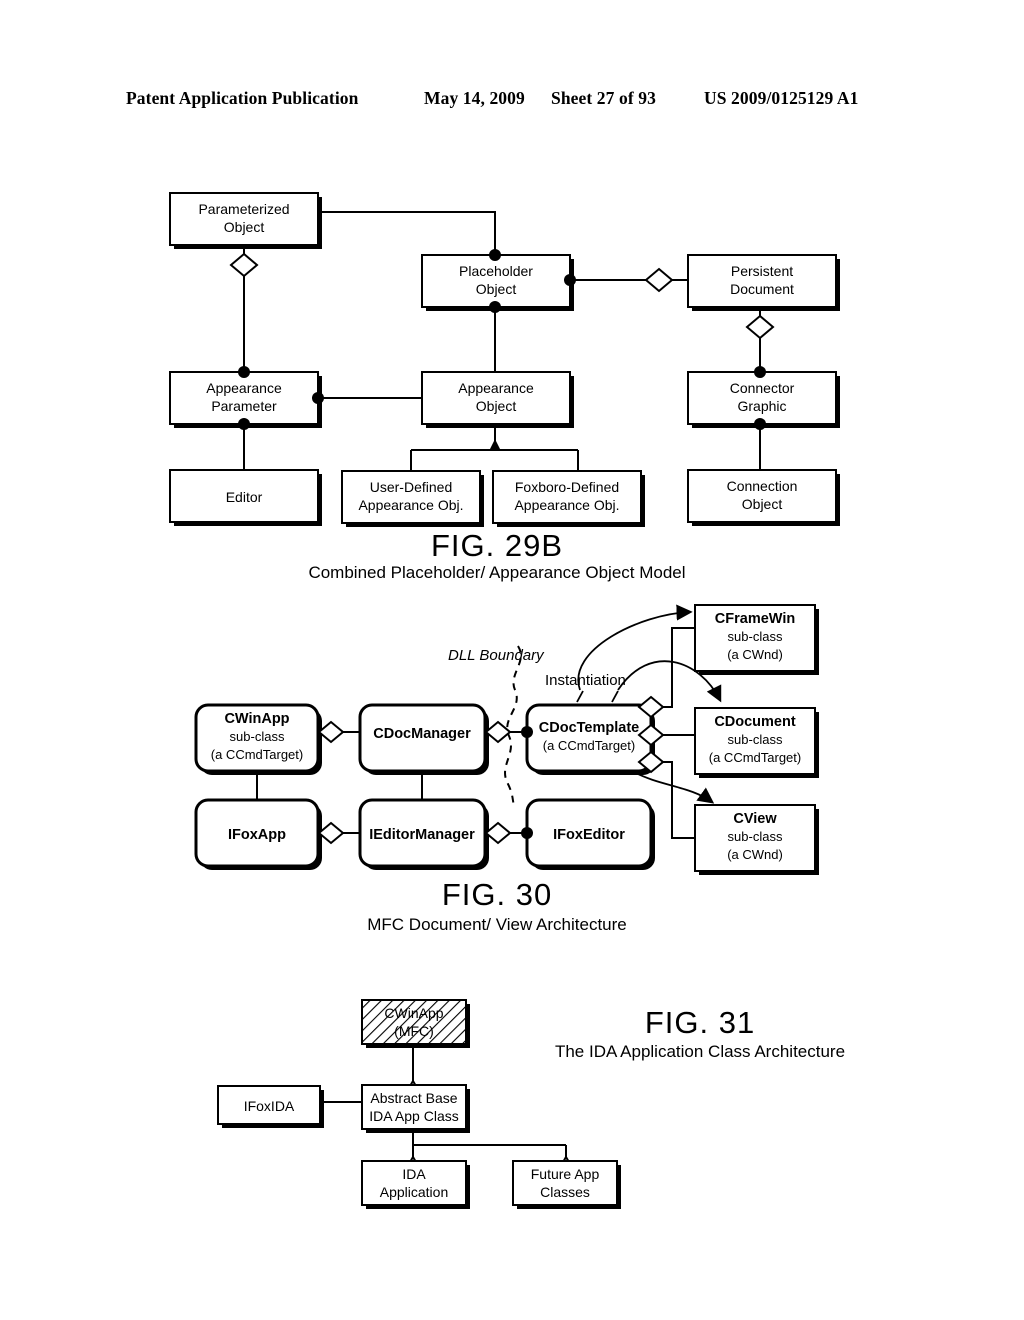  What do you see at coordinates (781, 98) in the screenshot?
I see `header-patent-number: US 2009/0125129 A1` at bounding box center [781, 98].